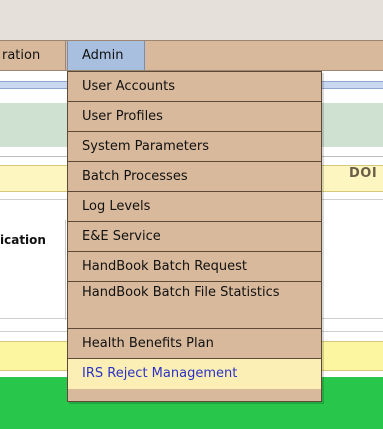 The width and height of the screenshot is (383, 429). I want to click on menu-item-user-accounts: User Accounts, so click(194, 87).